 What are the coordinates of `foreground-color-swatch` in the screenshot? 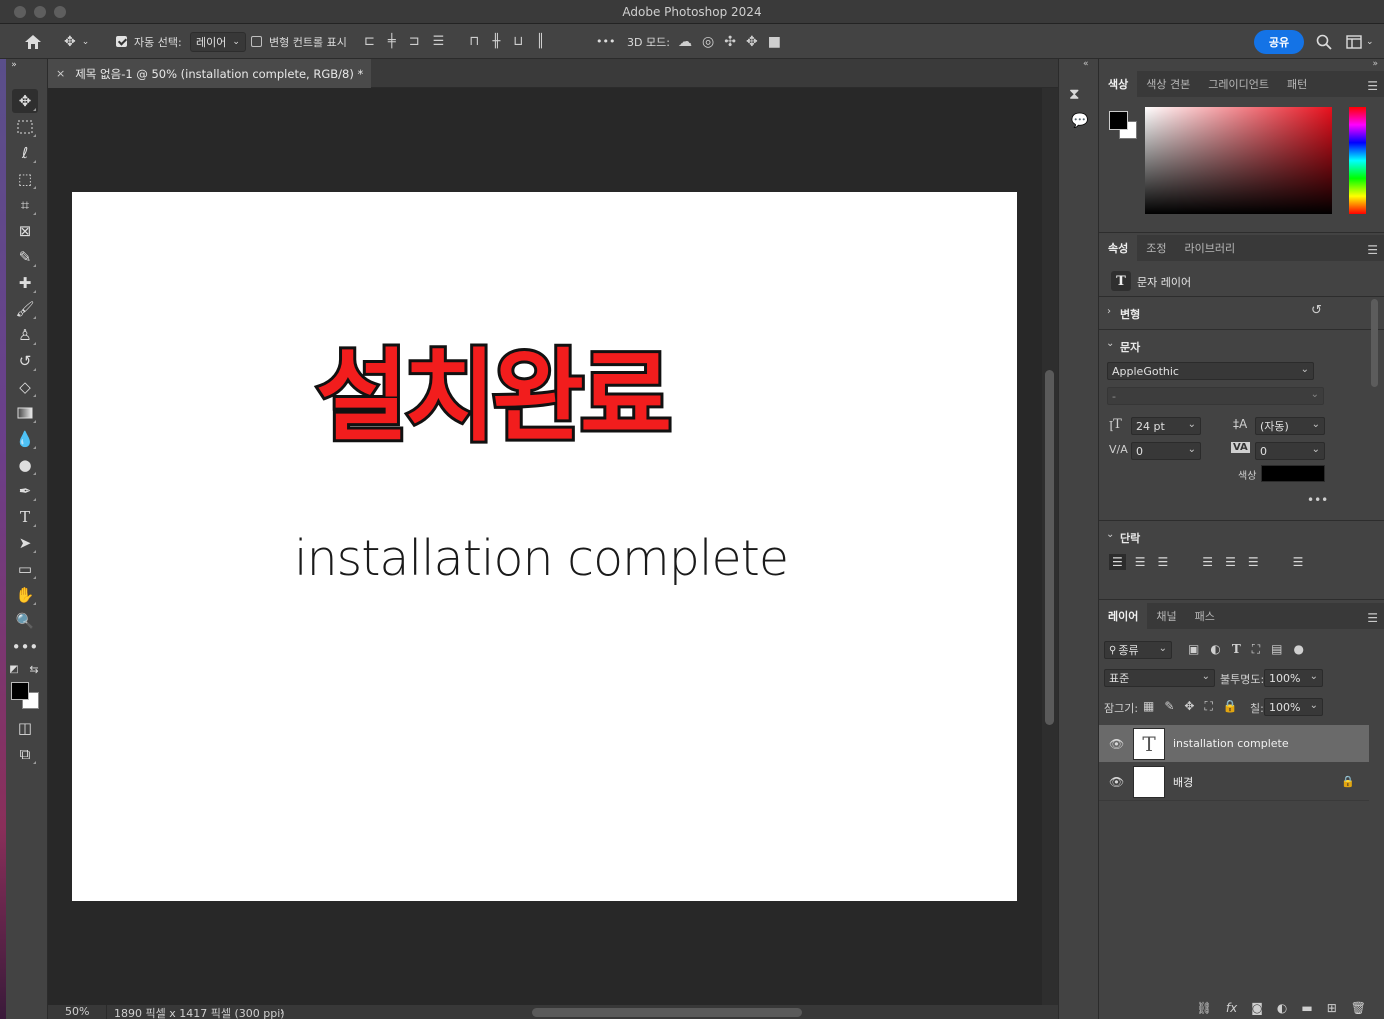 It's located at (20, 691).